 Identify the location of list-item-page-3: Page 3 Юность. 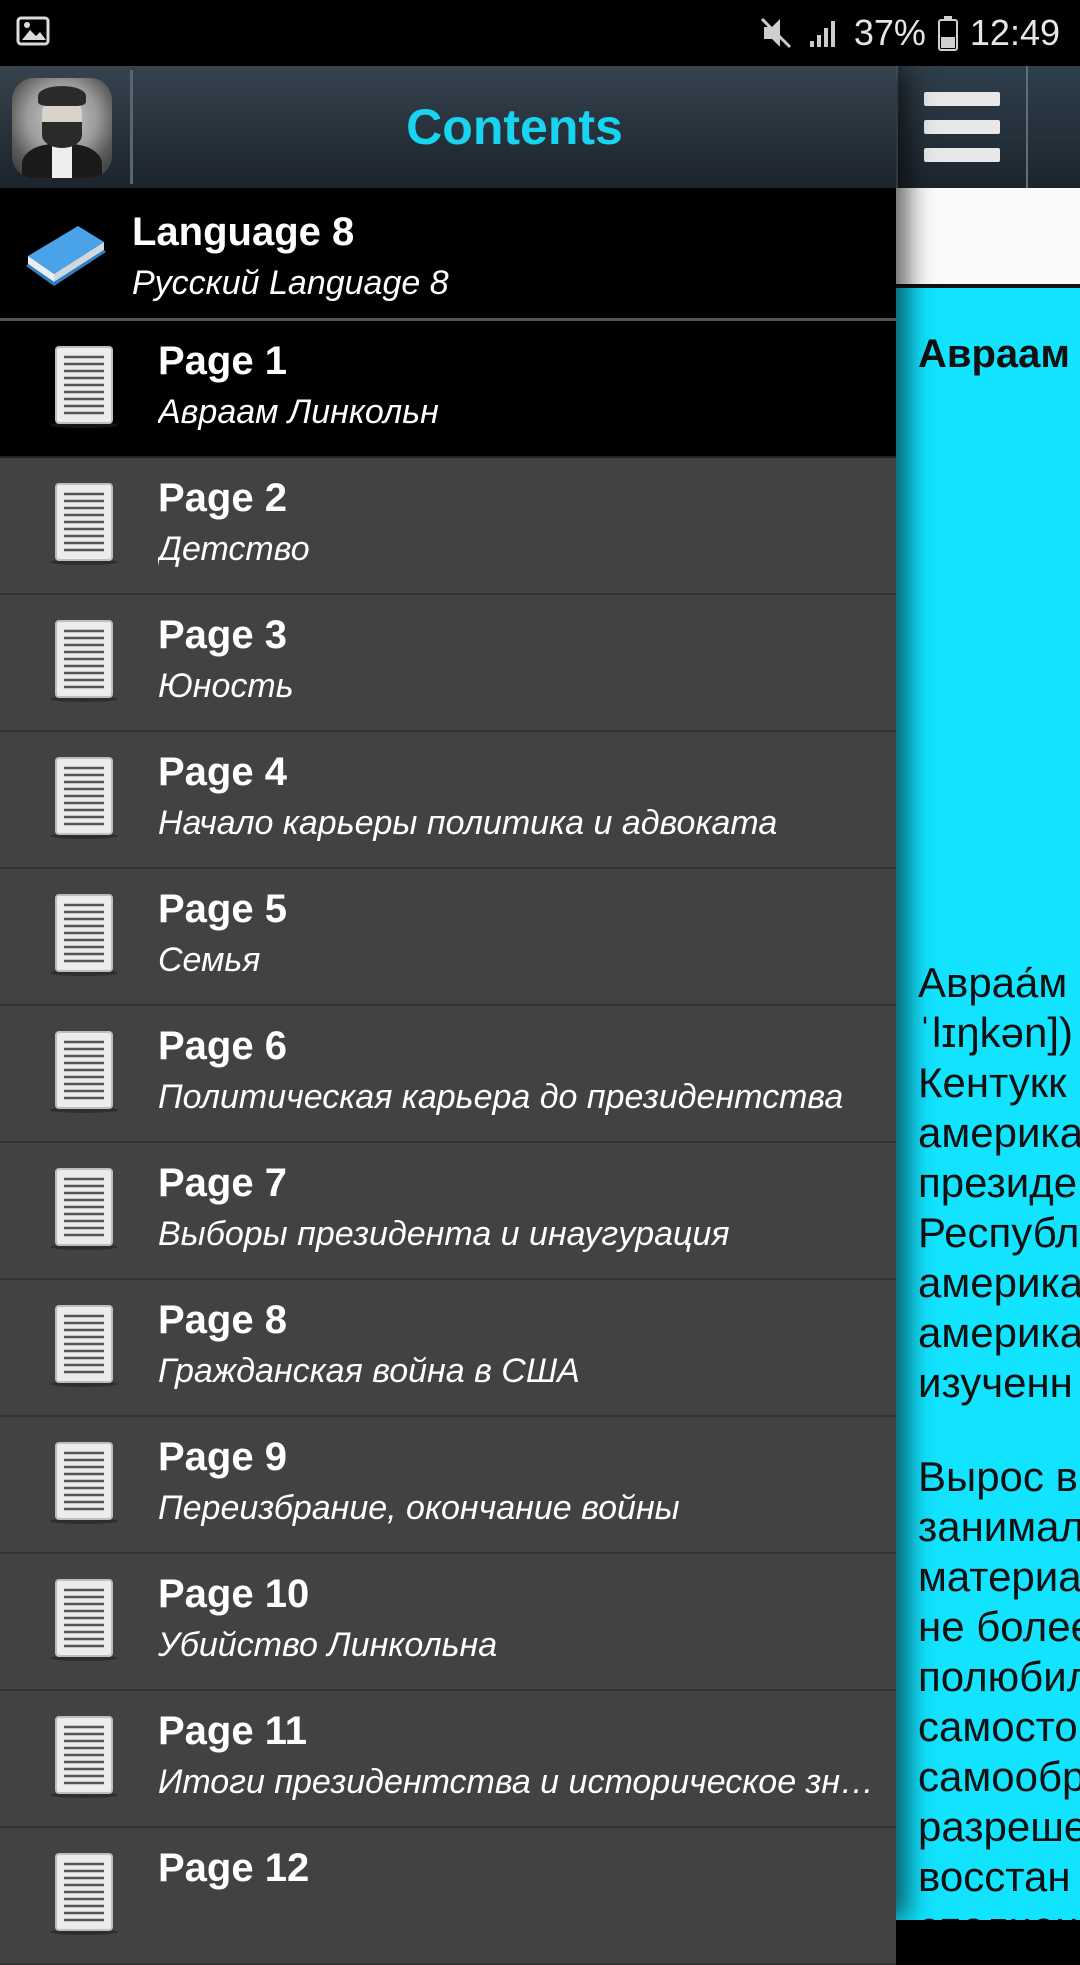
(448, 663).